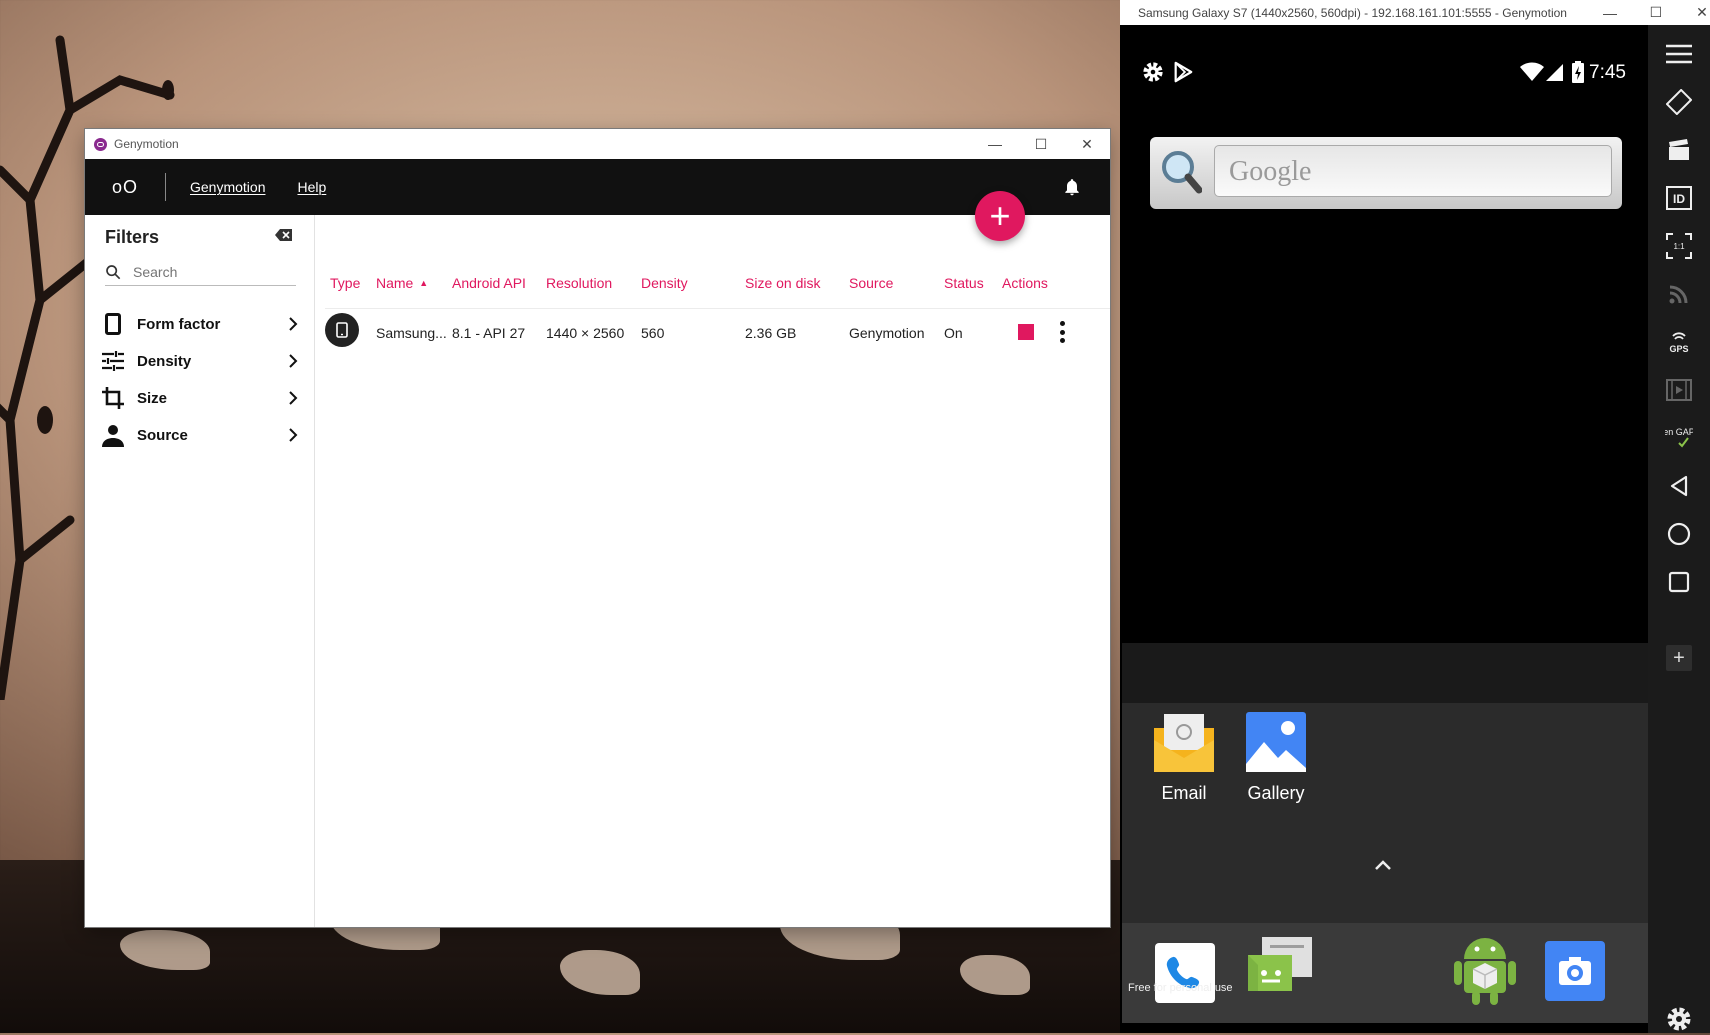  What do you see at coordinates (345, 283) in the screenshot?
I see `col-header-type: Type` at bounding box center [345, 283].